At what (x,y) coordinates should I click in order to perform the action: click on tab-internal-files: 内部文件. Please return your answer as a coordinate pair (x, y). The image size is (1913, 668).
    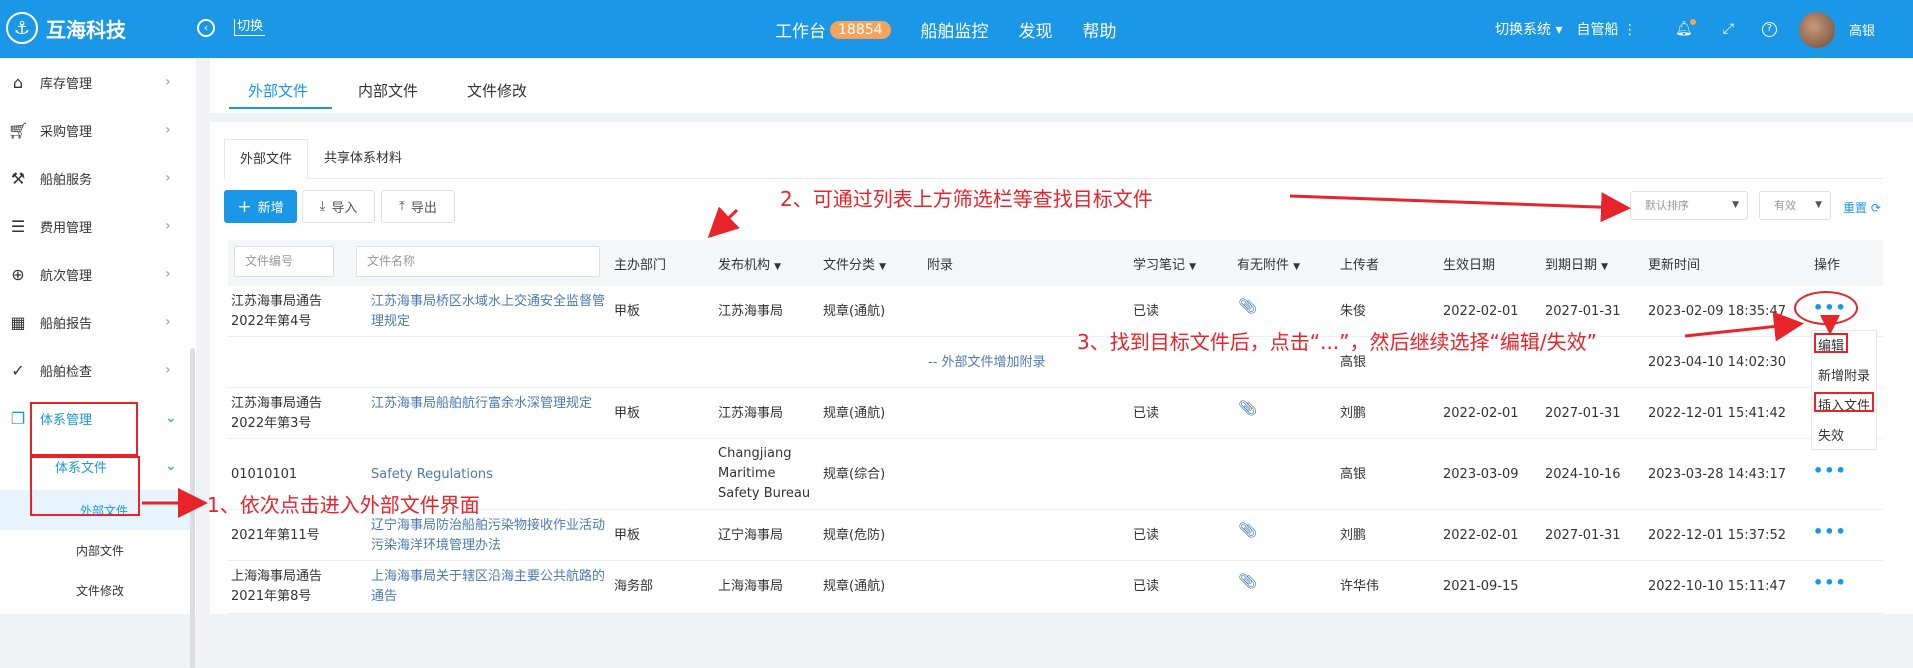
    Looking at the image, I should click on (388, 90).